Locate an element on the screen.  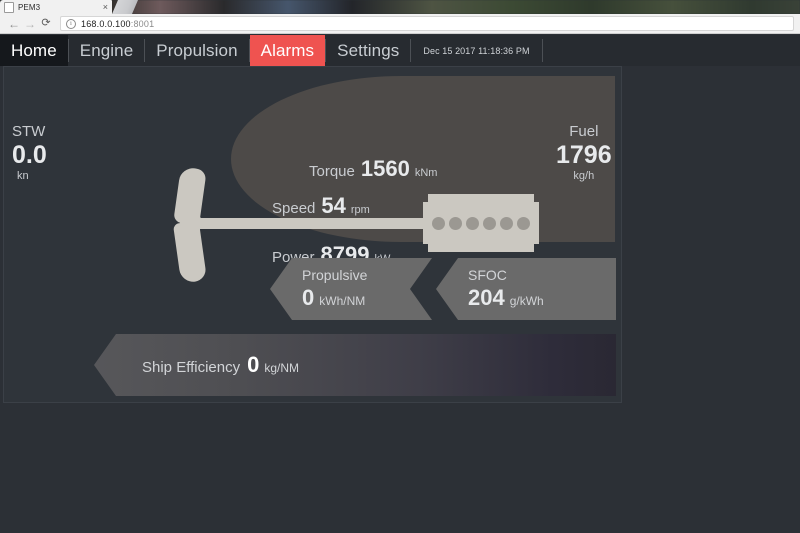
engine-block-icon is located at coordinates (481, 223).